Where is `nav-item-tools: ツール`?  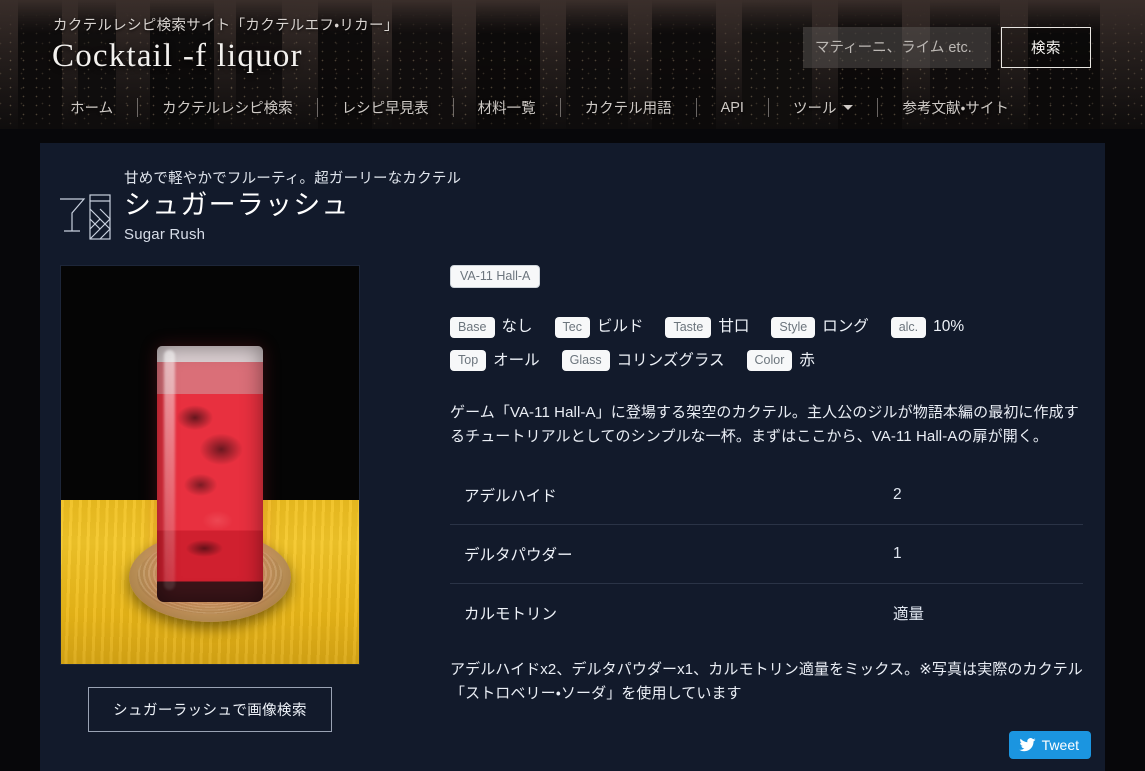
nav-item-tools: ツール is located at coordinates (823, 107).